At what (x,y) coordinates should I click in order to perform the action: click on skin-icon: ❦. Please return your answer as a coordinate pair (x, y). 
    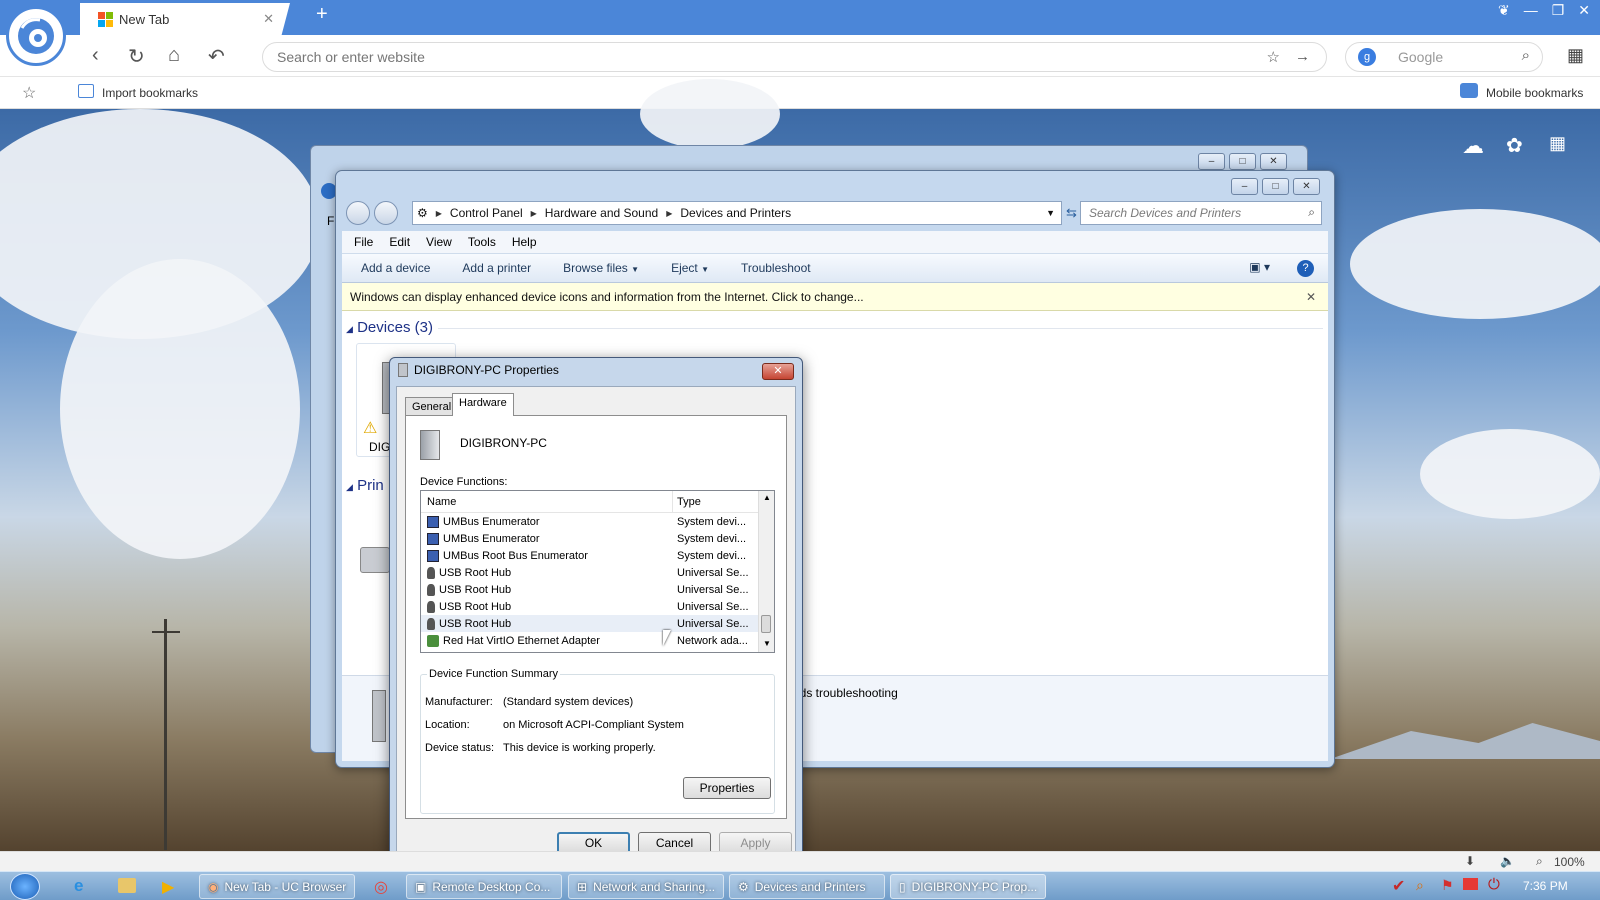
    Looking at the image, I should click on (1504, 10).